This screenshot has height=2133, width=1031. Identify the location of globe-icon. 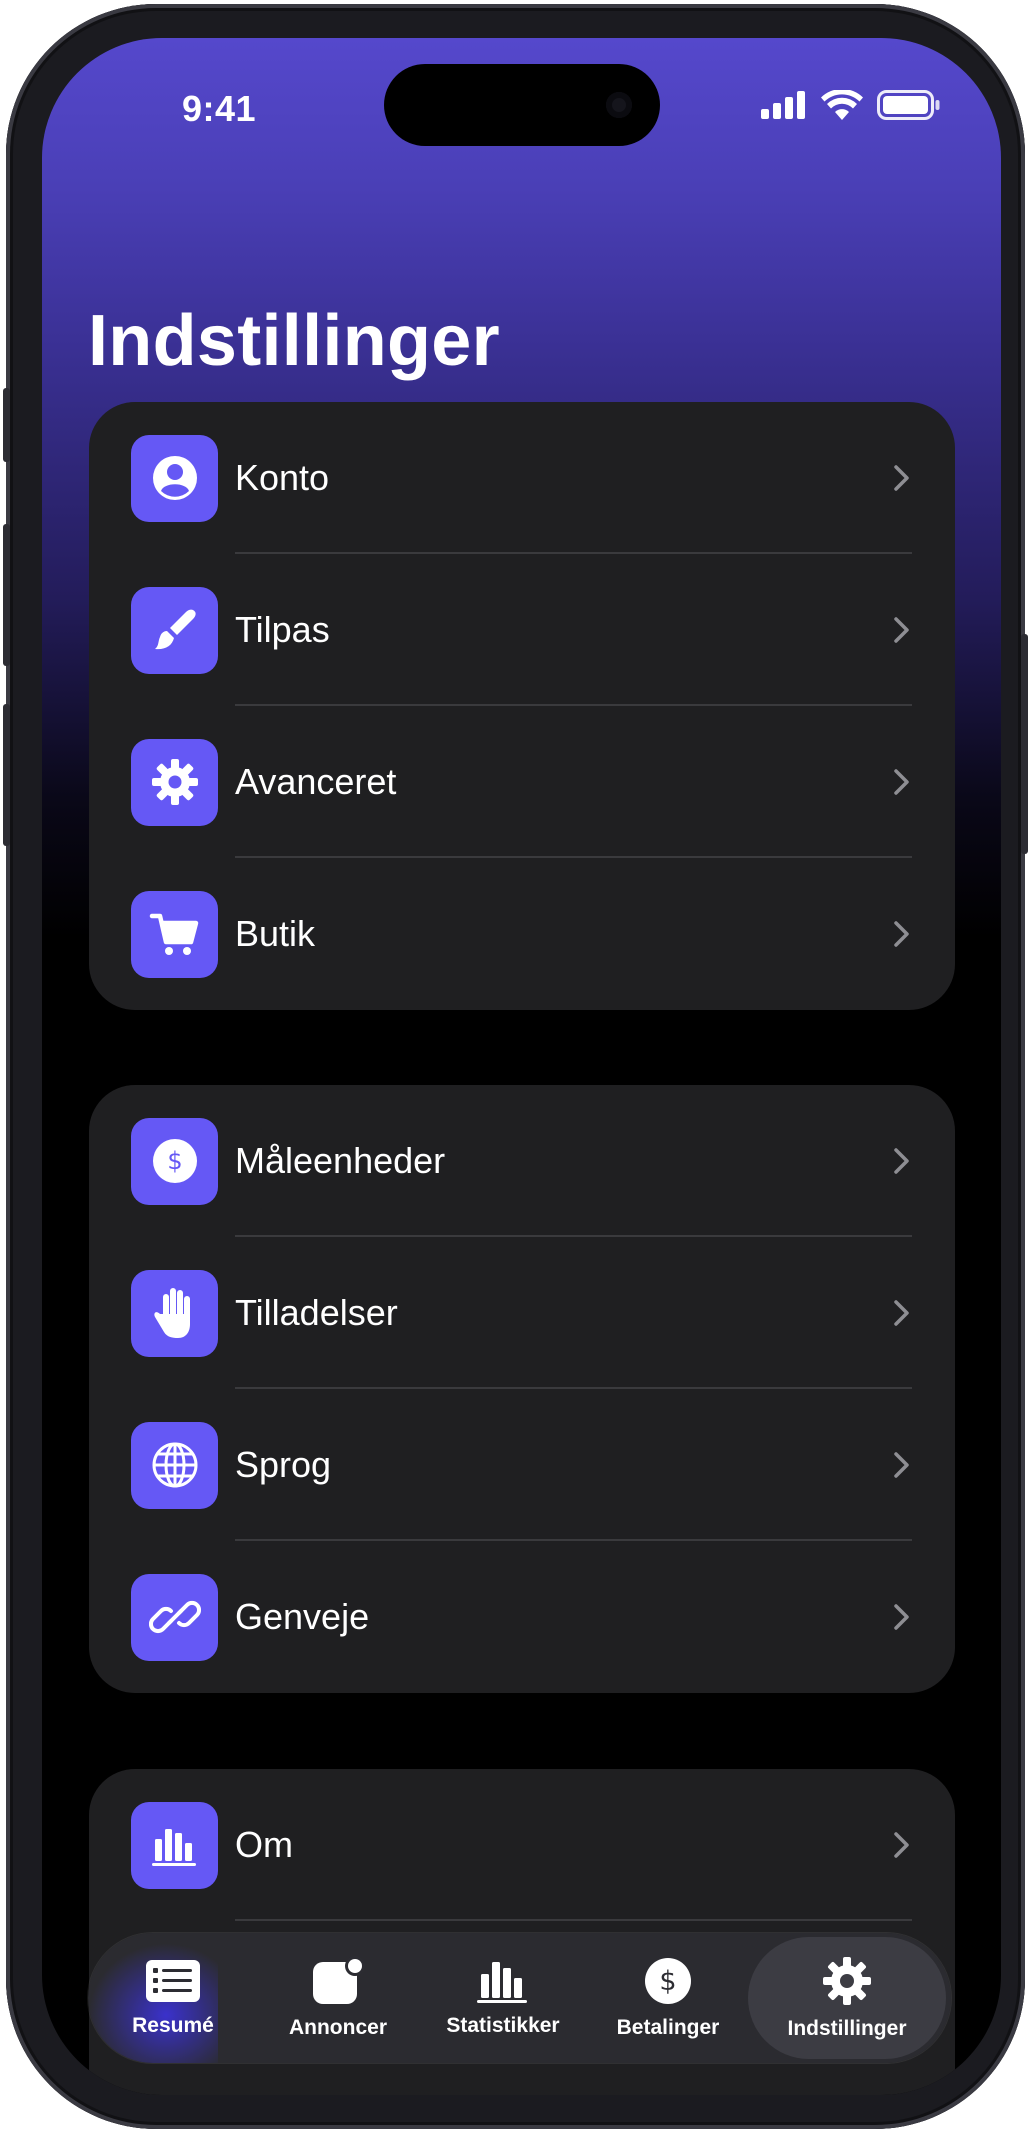
(174, 1465).